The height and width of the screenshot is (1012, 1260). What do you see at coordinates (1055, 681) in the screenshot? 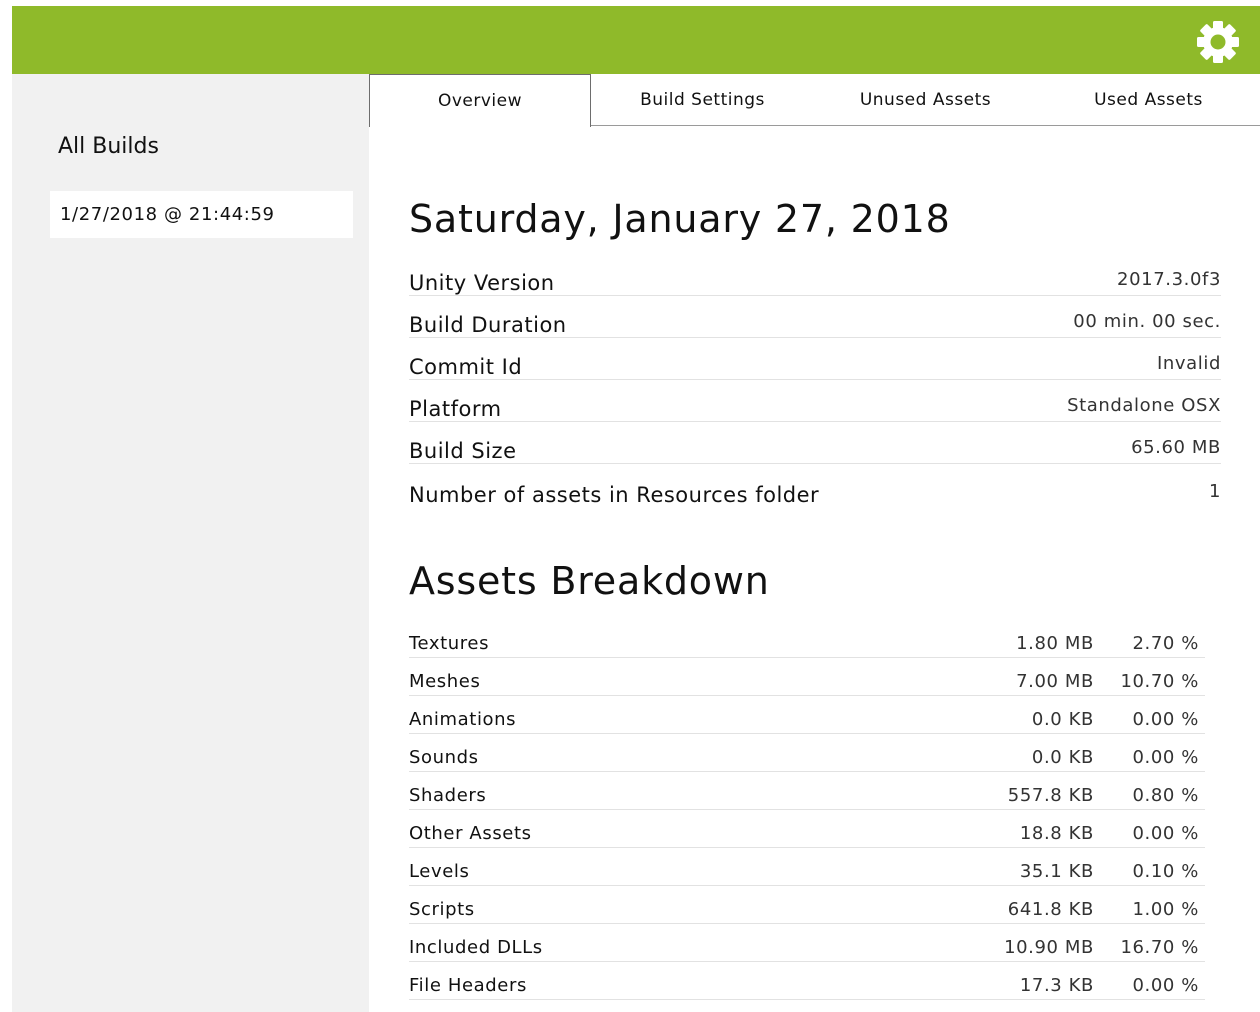
I see `asset-size: 7.00 MB` at bounding box center [1055, 681].